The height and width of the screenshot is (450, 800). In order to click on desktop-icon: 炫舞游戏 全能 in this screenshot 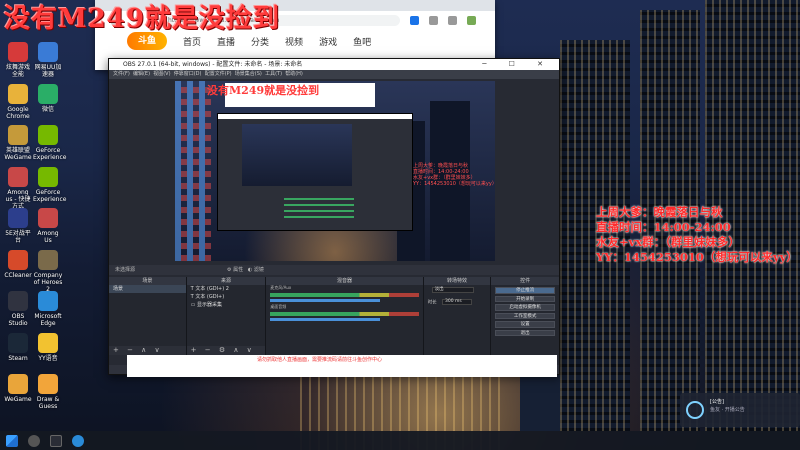, I will do `click(18, 60)`.